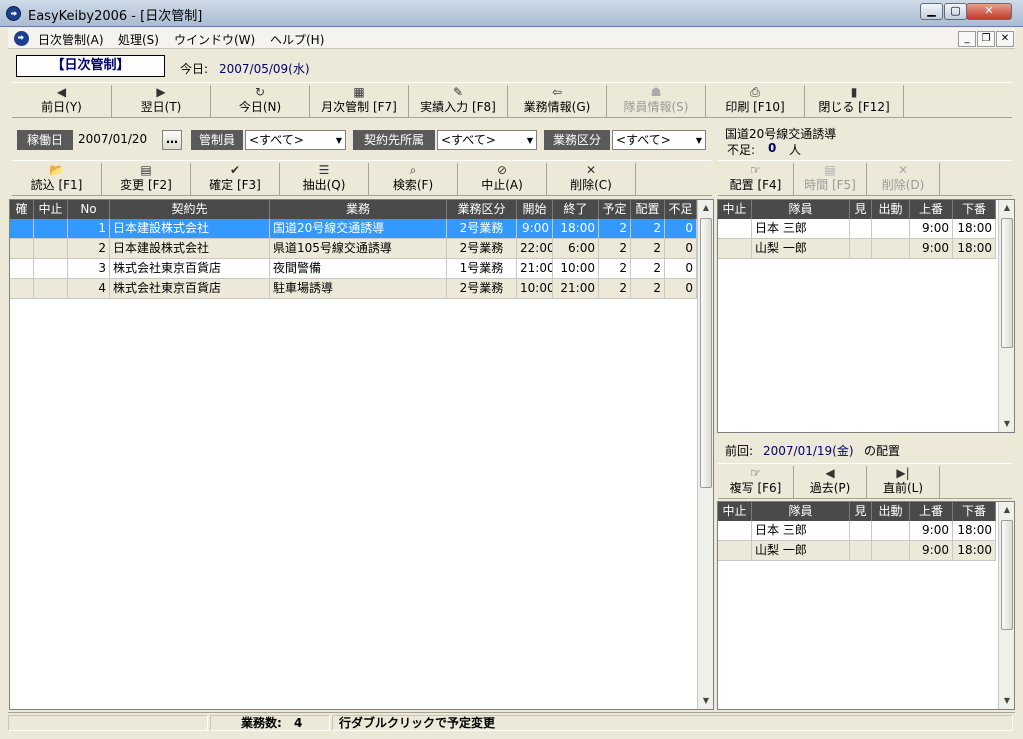  I want to click on column-header: 見, so click(861, 511).